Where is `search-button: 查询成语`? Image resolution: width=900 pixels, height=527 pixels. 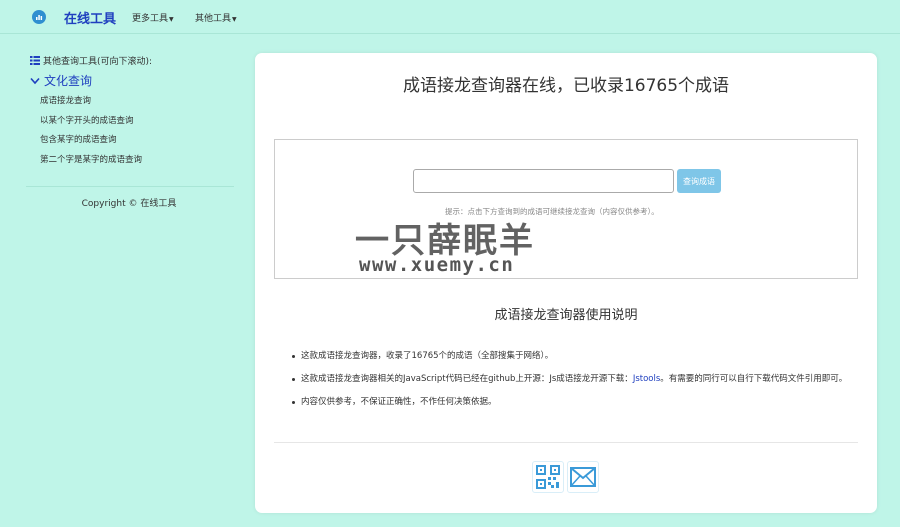 search-button: 查询成语 is located at coordinates (699, 181).